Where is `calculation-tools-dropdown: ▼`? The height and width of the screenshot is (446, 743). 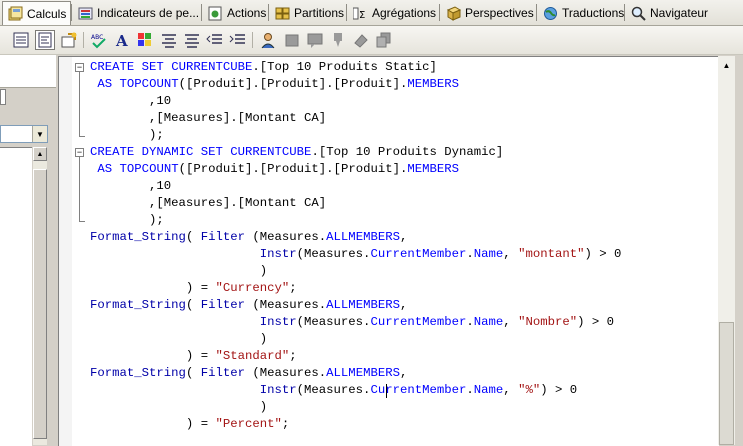 calculation-tools-dropdown: ▼ is located at coordinates (24, 134).